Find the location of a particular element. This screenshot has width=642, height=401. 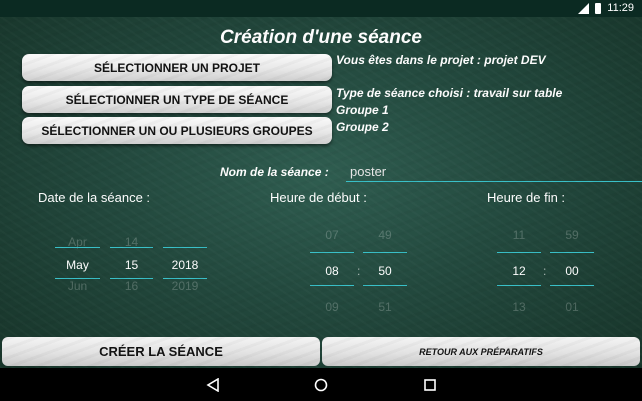

navigation-bar is located at coordinates (321, 384).